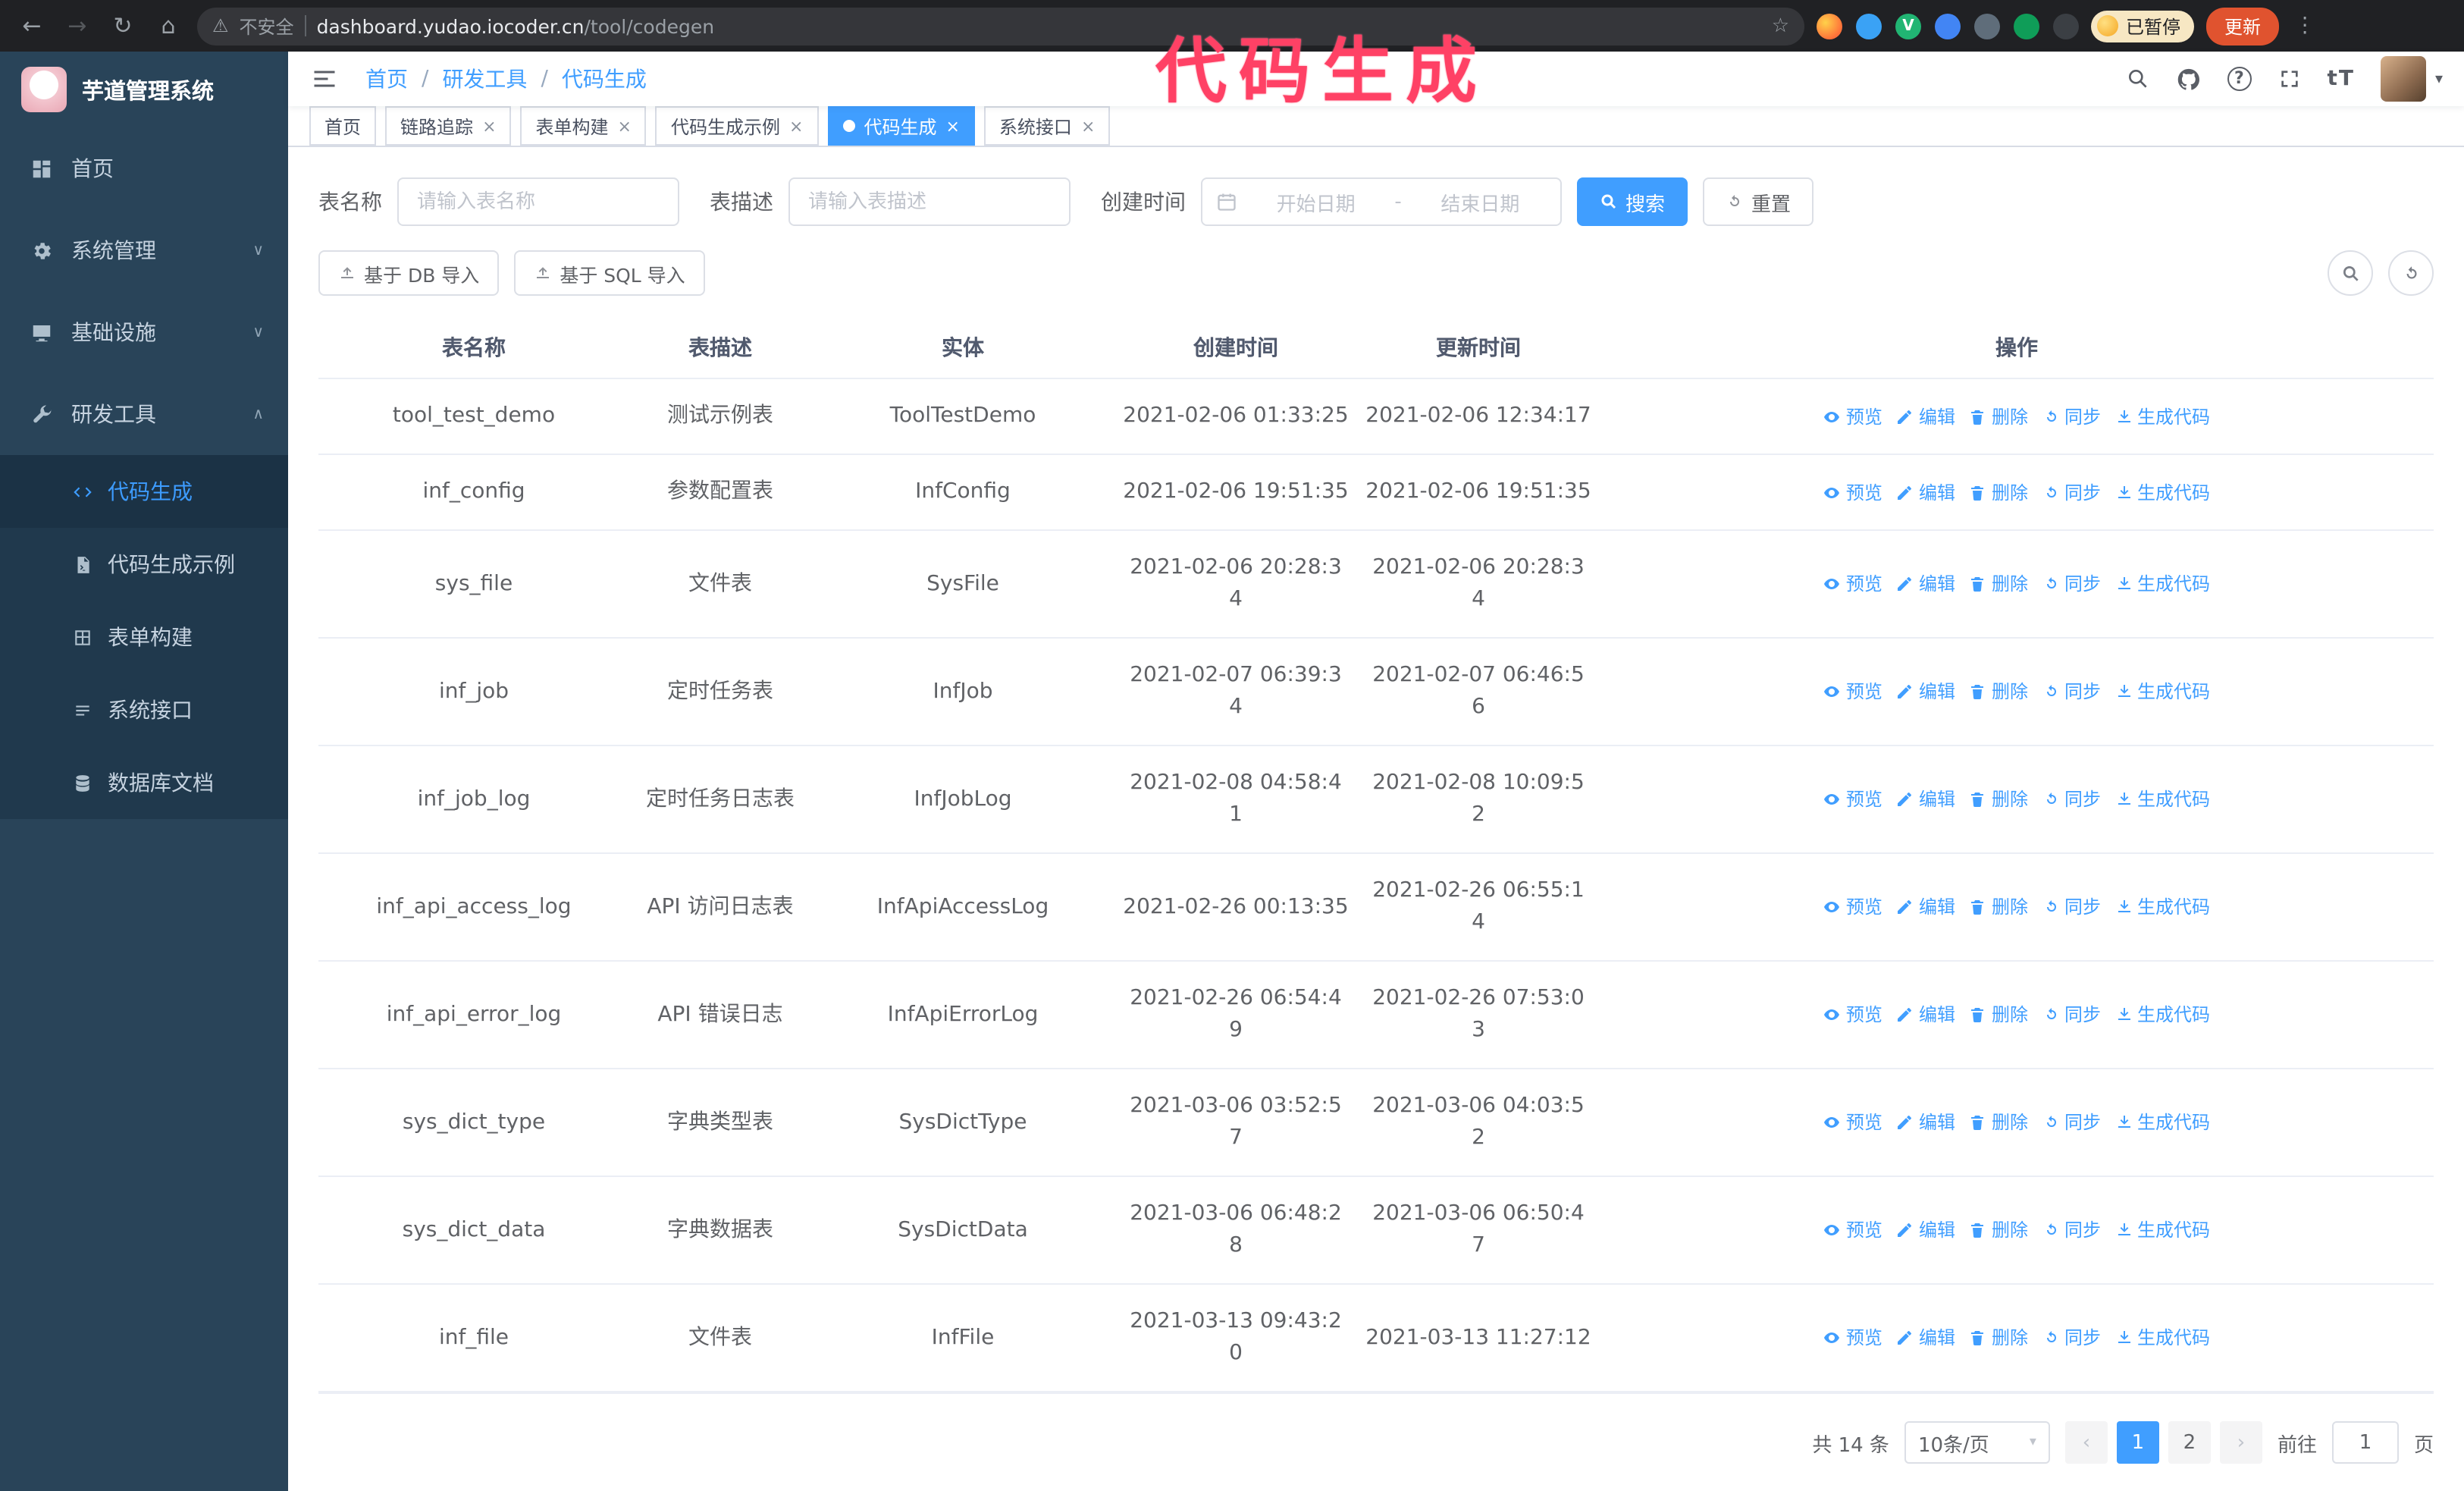 This screenshot has height=1491, width=2464. Describe the element at coordinates (169, 25) in the screenshot. I see `browser-home-button: ⌂` at that location.